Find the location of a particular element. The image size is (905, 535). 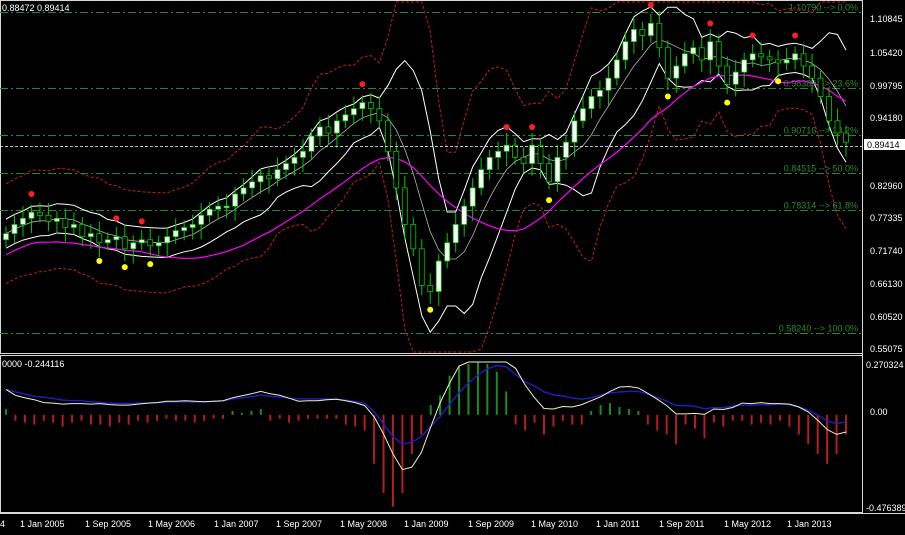

oscillator-header-text: 0000 -0.244116 is located at coordinates (33, 364).